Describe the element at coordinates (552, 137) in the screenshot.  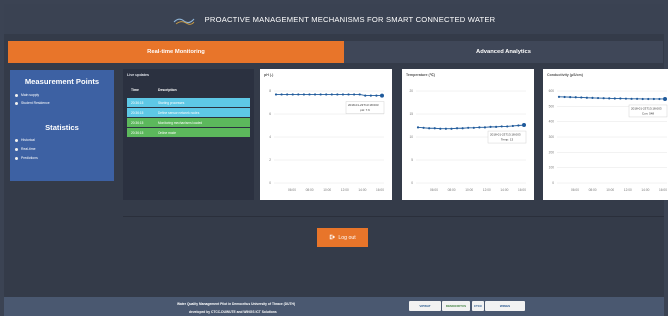
I see `y-tick-label: 300` at that location.